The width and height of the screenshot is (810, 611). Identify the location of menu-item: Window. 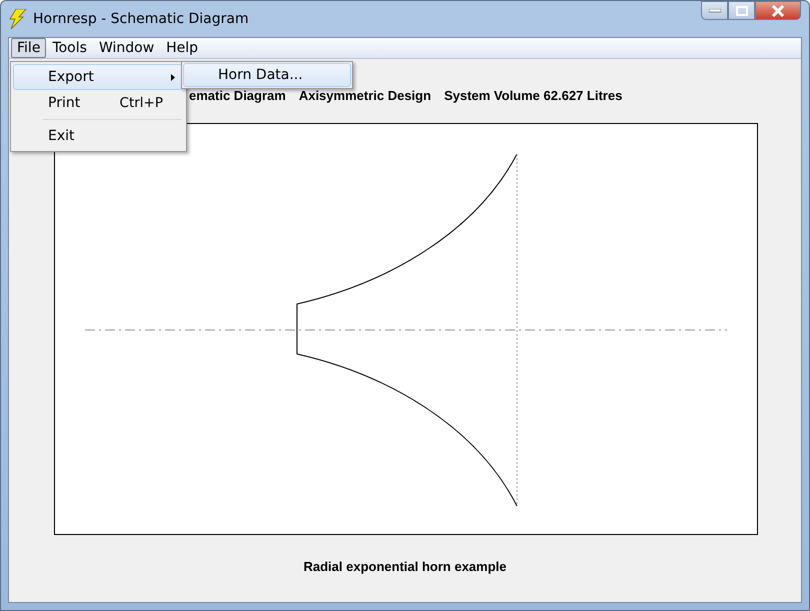
(126, 48).